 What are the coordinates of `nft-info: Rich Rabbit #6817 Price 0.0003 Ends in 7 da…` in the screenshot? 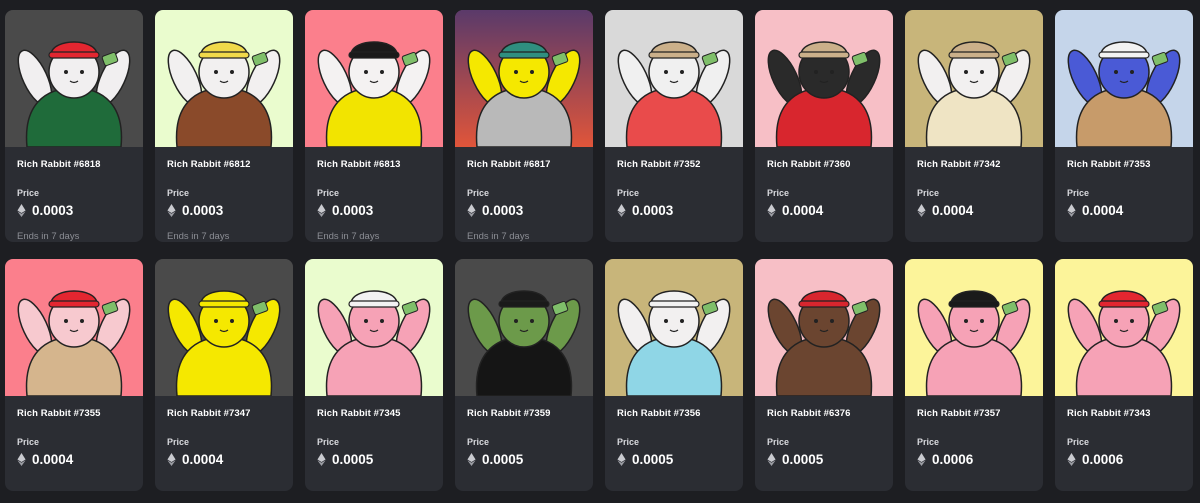 It's located at (524, 194).